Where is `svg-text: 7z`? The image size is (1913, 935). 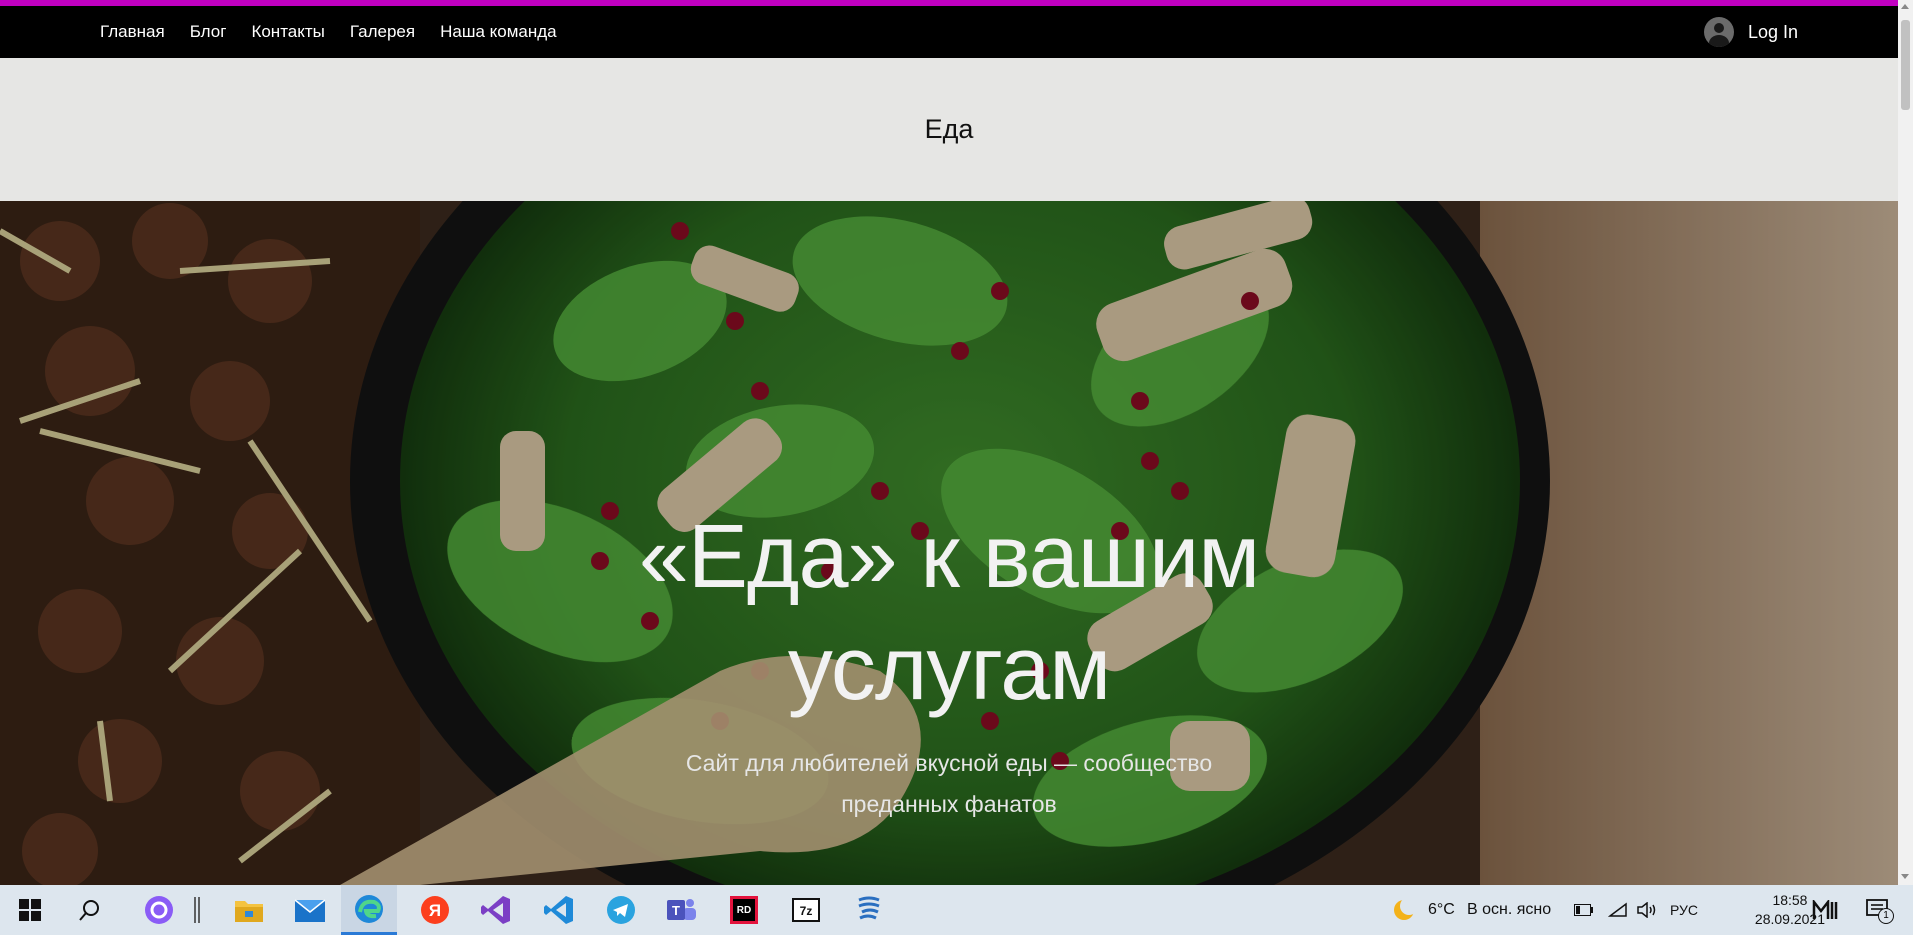 svg-text: 7z is located at coordinates (806, 911).